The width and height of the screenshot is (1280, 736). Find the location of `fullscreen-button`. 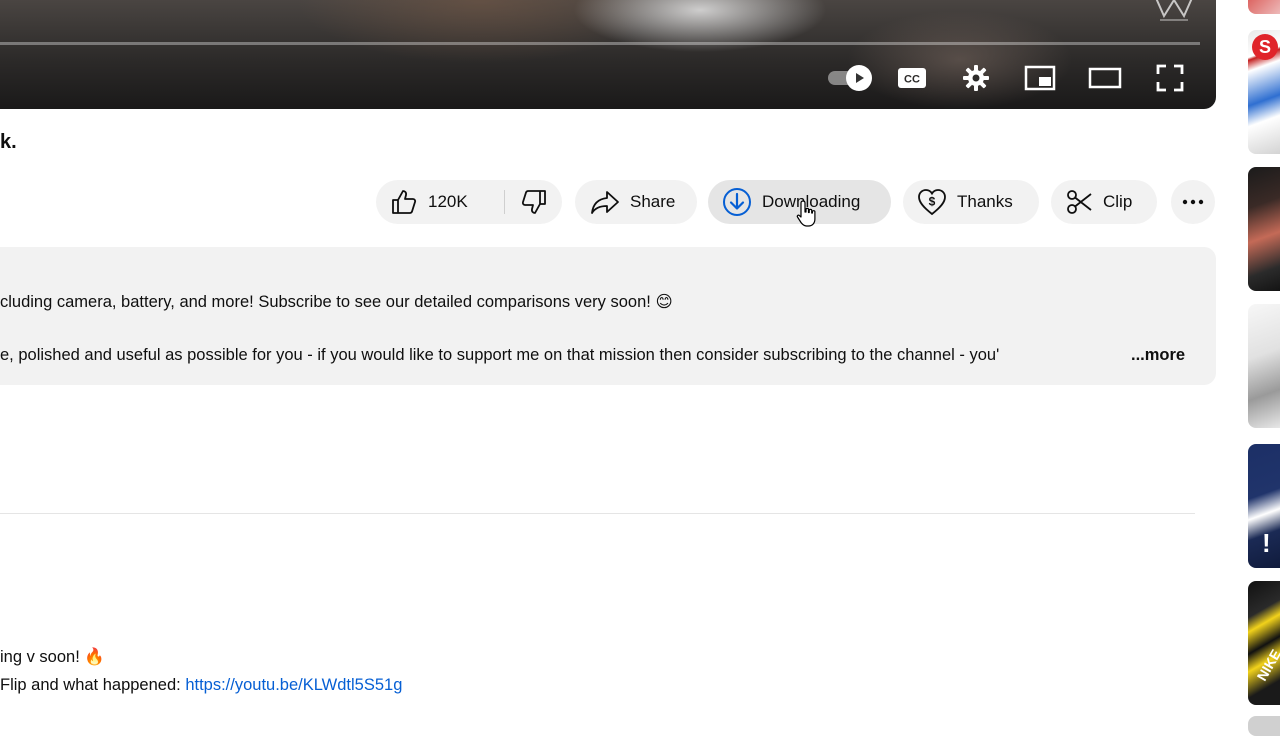

fullscreen-button is located at coordinates (1170, 78).